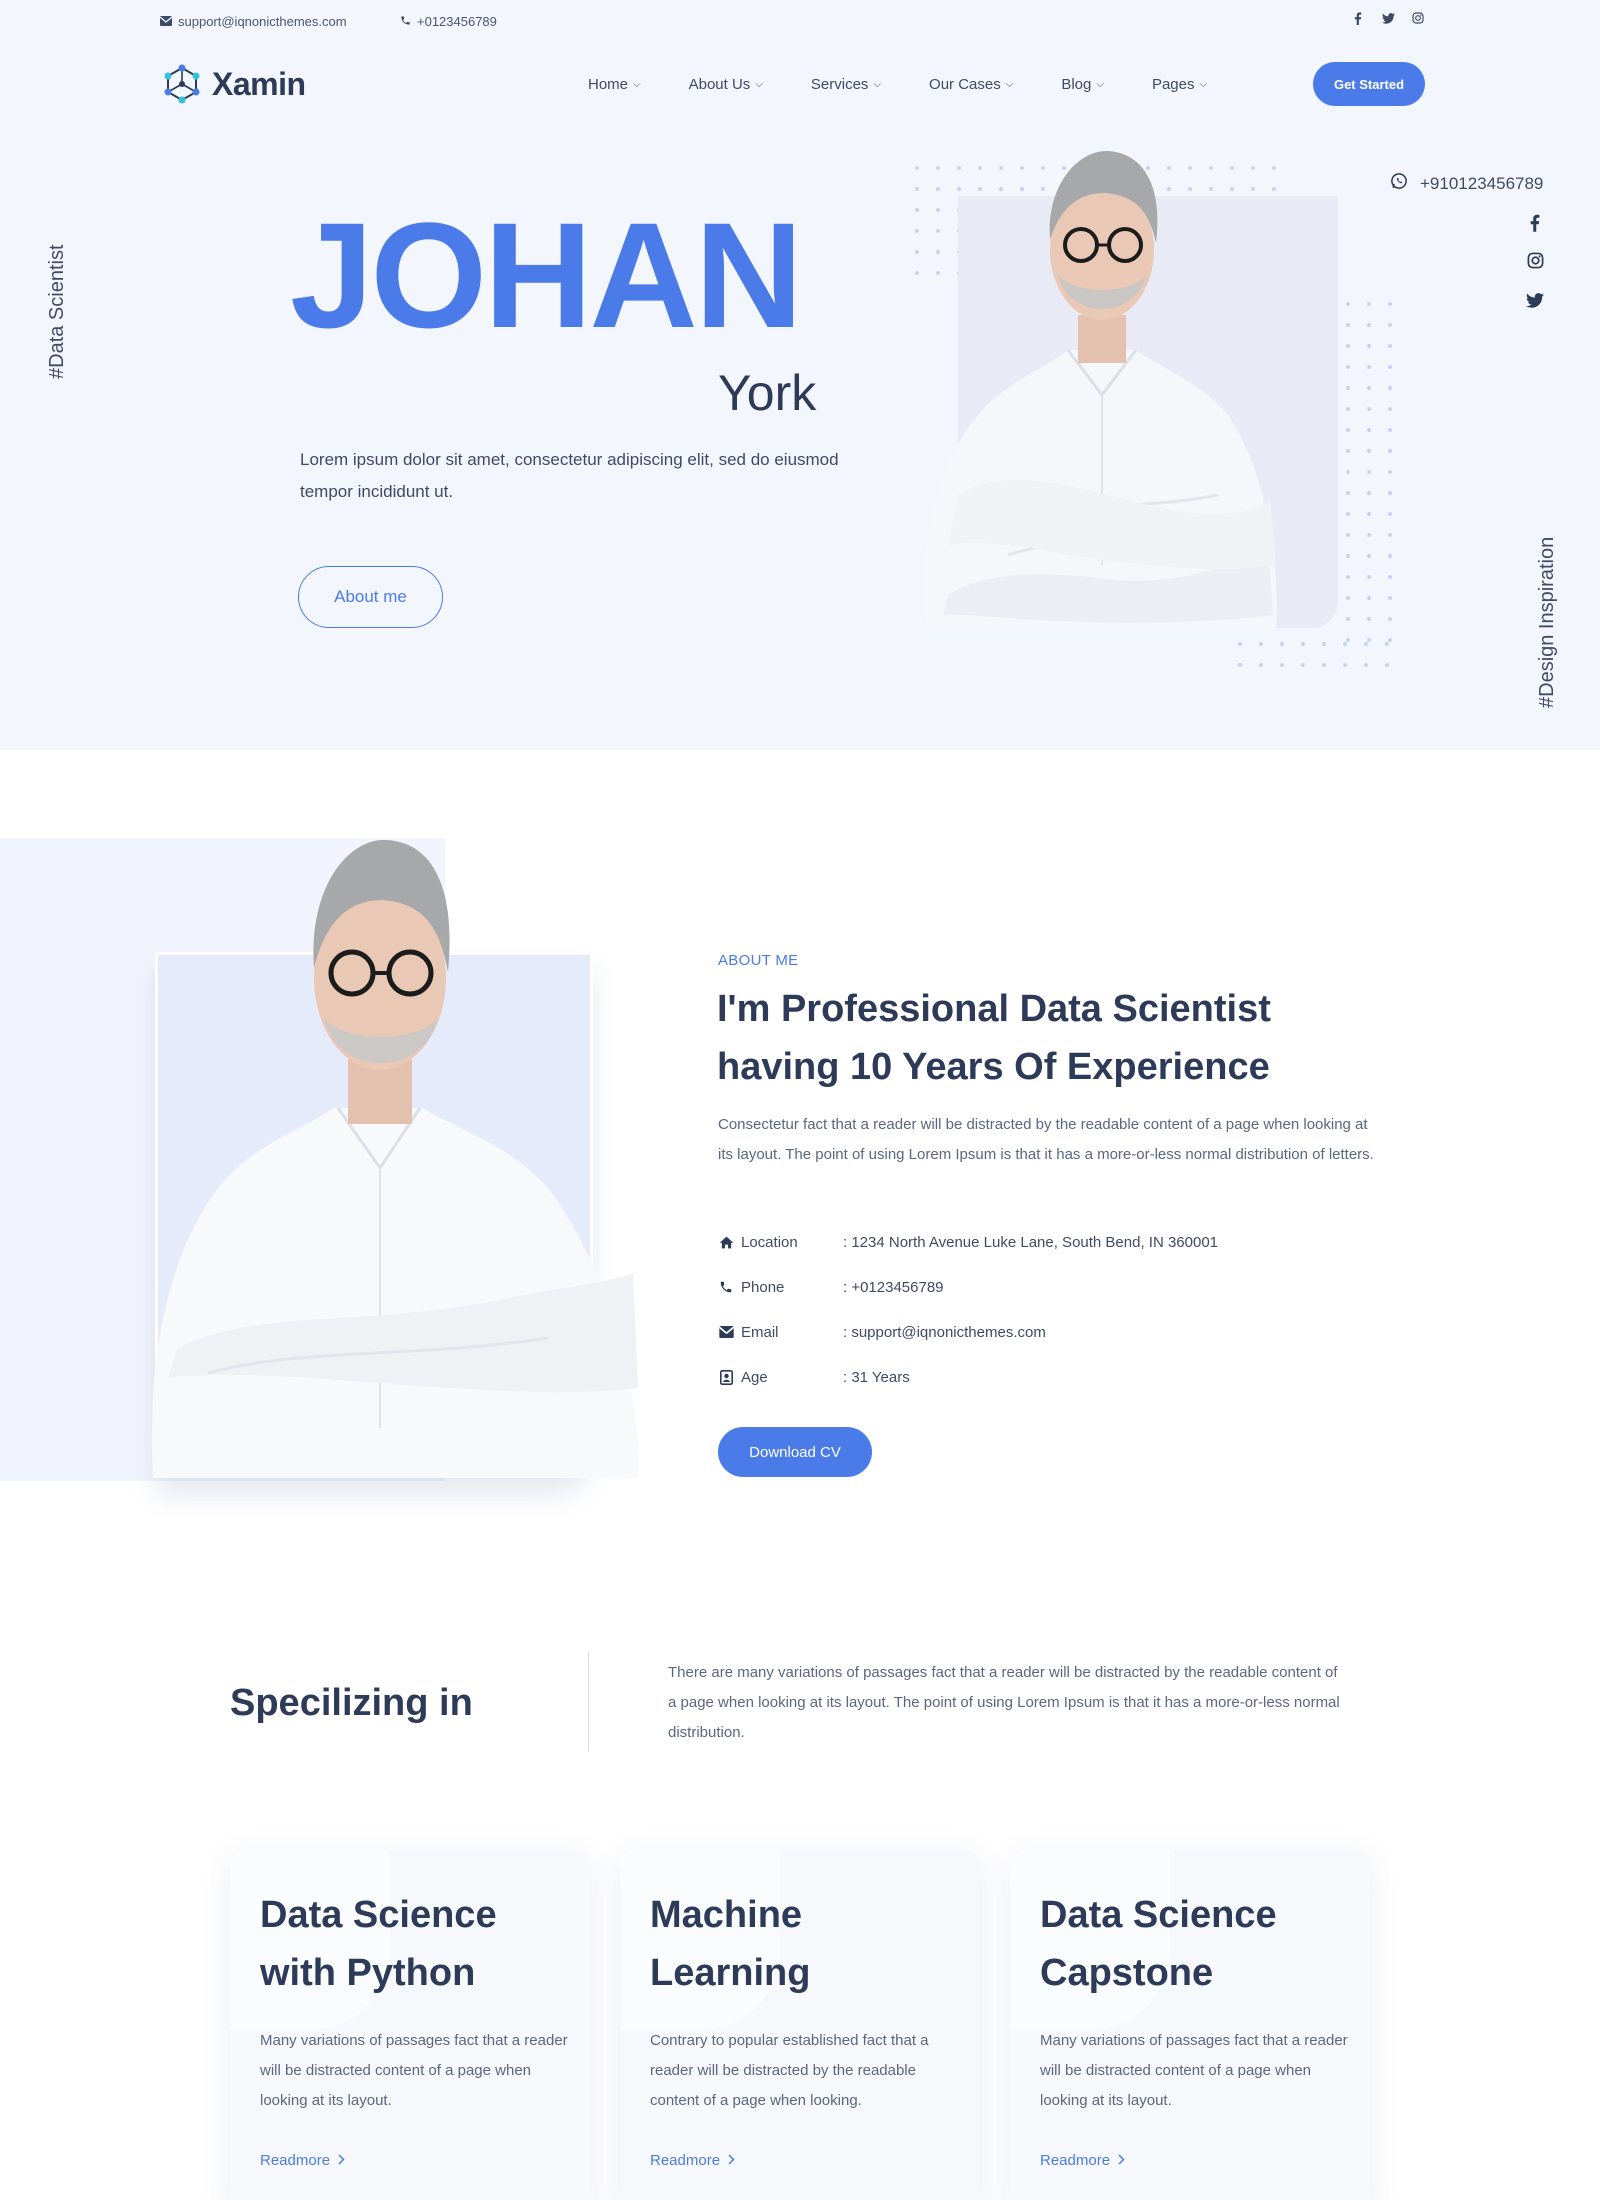  What do you see at coordinates (588, 1702) in the screenshot?
I see `section-divider` at bounding box center [588, 1702].